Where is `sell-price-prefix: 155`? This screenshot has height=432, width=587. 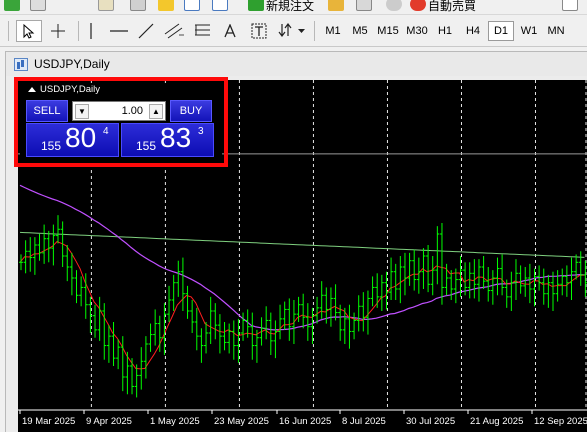 sell-price-prefix: 155 is located at coordinates (51, 146).